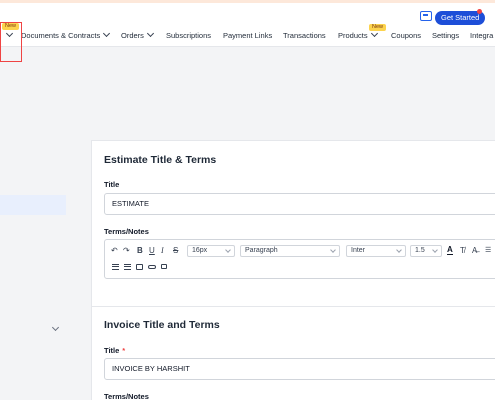 This screenshot has height=400, width=495. What do you see at coordinates (188, 36) in the screenshot?
I see `nav-subscriptions: Subscriptions` at bounding box center [188, 36].